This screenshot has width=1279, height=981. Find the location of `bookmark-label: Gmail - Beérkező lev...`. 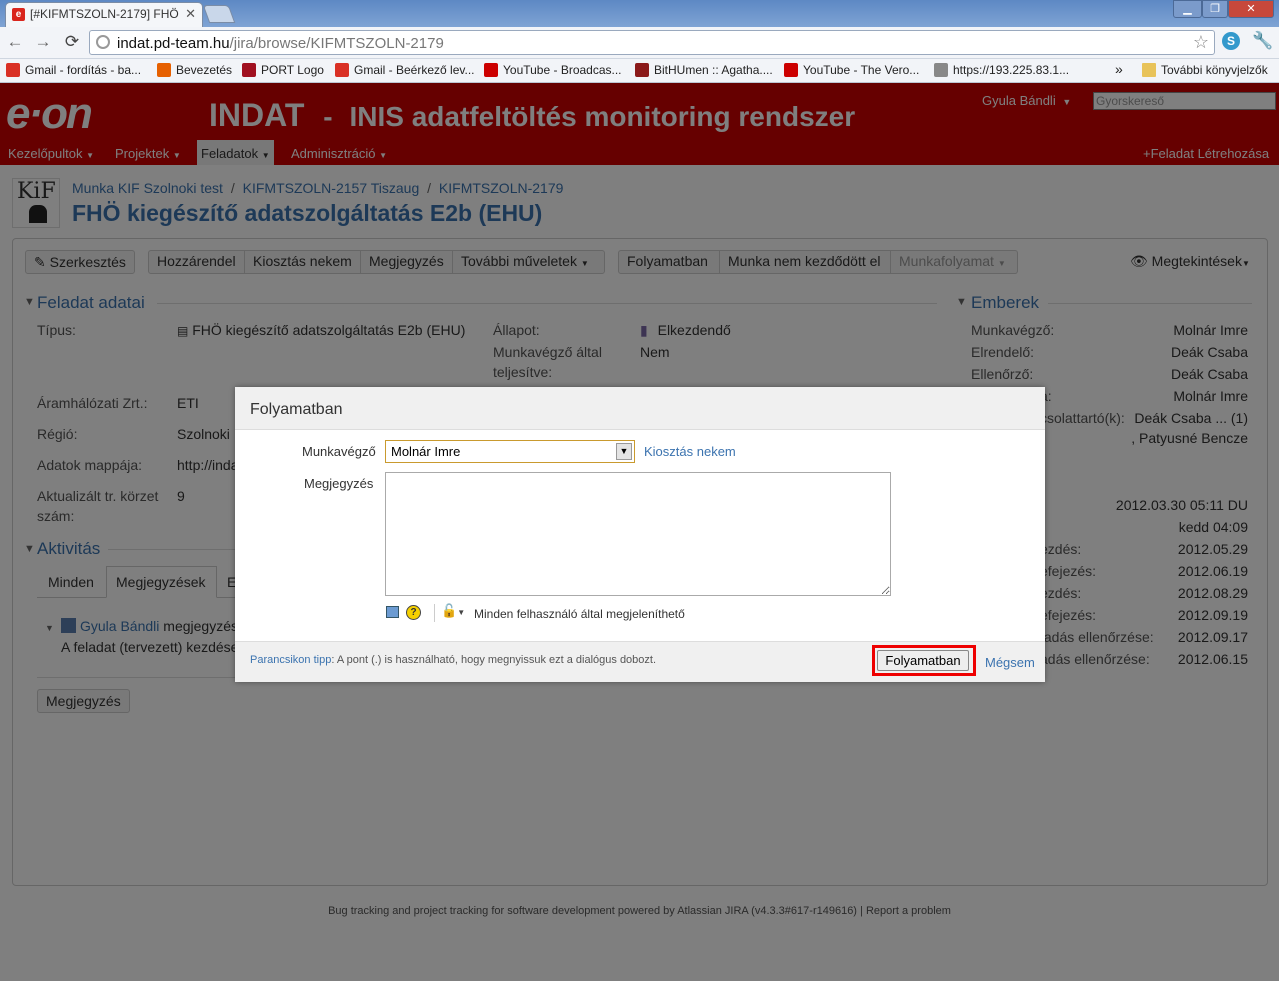

bookmark-label: Gmail - Beérkező lev... is located at coordinates (414, 70).